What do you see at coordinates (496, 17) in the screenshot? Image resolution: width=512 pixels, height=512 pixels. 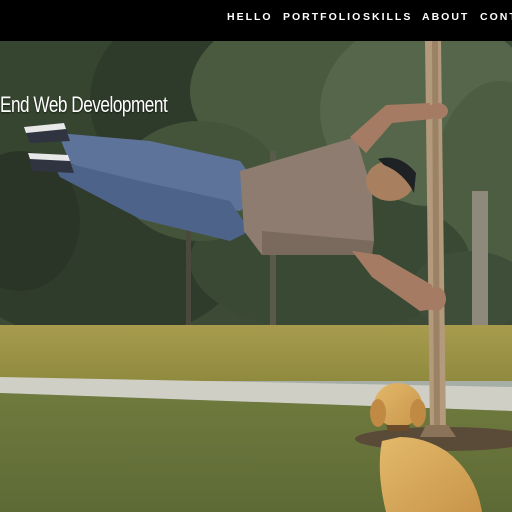 I see `nav-link-contact: CONTA` at bounding box center [496, 17].